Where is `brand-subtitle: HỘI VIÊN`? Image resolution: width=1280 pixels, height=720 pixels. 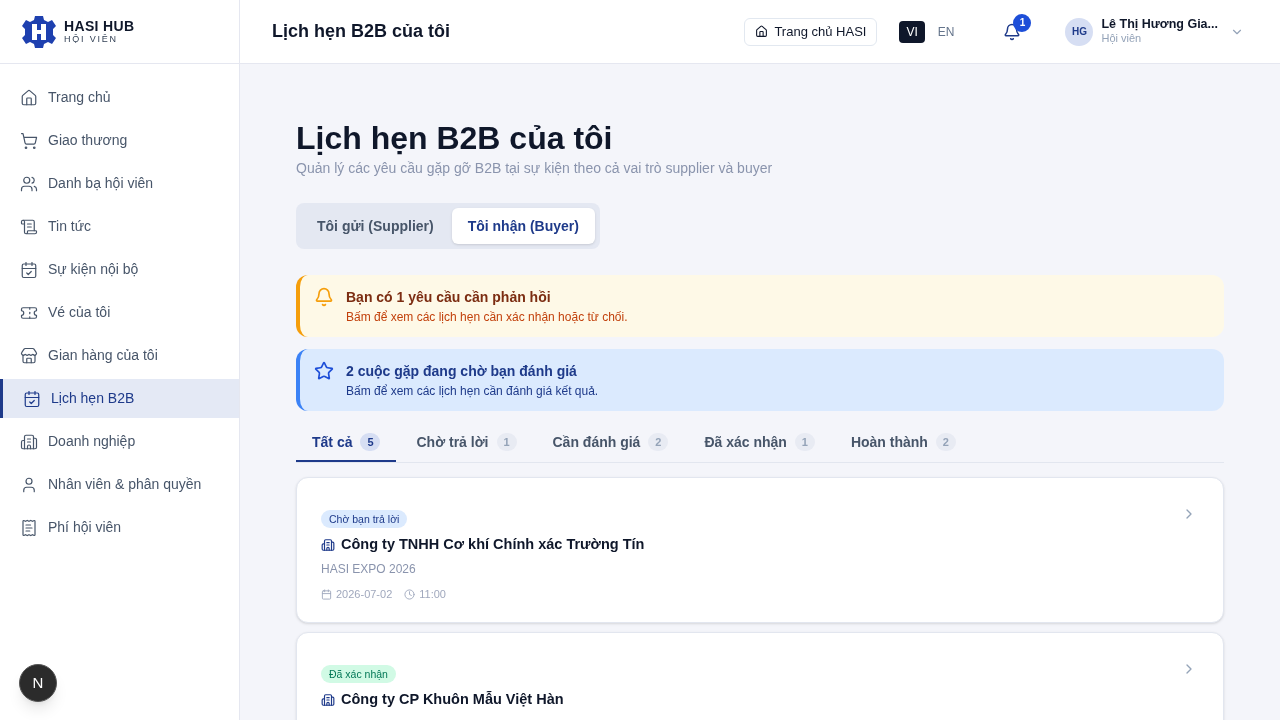
brand-subtitle: HỘI VIÊN is located at coordinates (91, 39).